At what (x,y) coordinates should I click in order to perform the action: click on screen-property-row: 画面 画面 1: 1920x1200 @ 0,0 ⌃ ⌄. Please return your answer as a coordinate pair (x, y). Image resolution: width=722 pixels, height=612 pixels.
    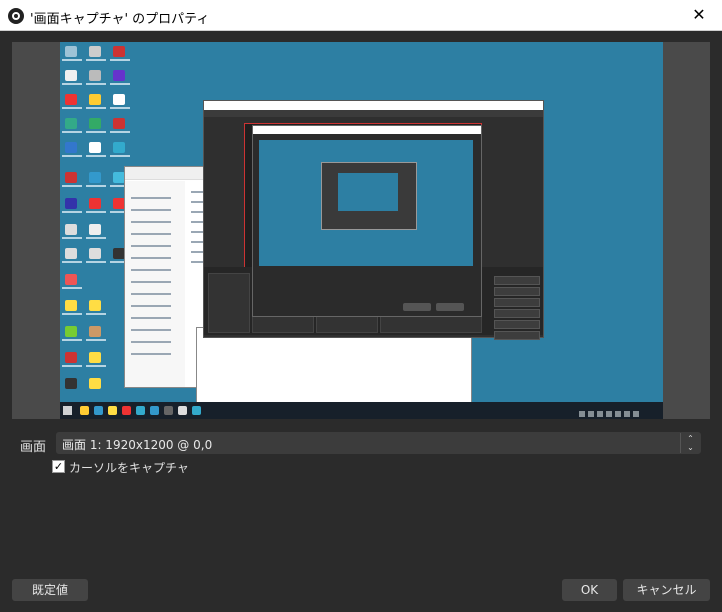
    Looking at the image, I should click on (361, 443).